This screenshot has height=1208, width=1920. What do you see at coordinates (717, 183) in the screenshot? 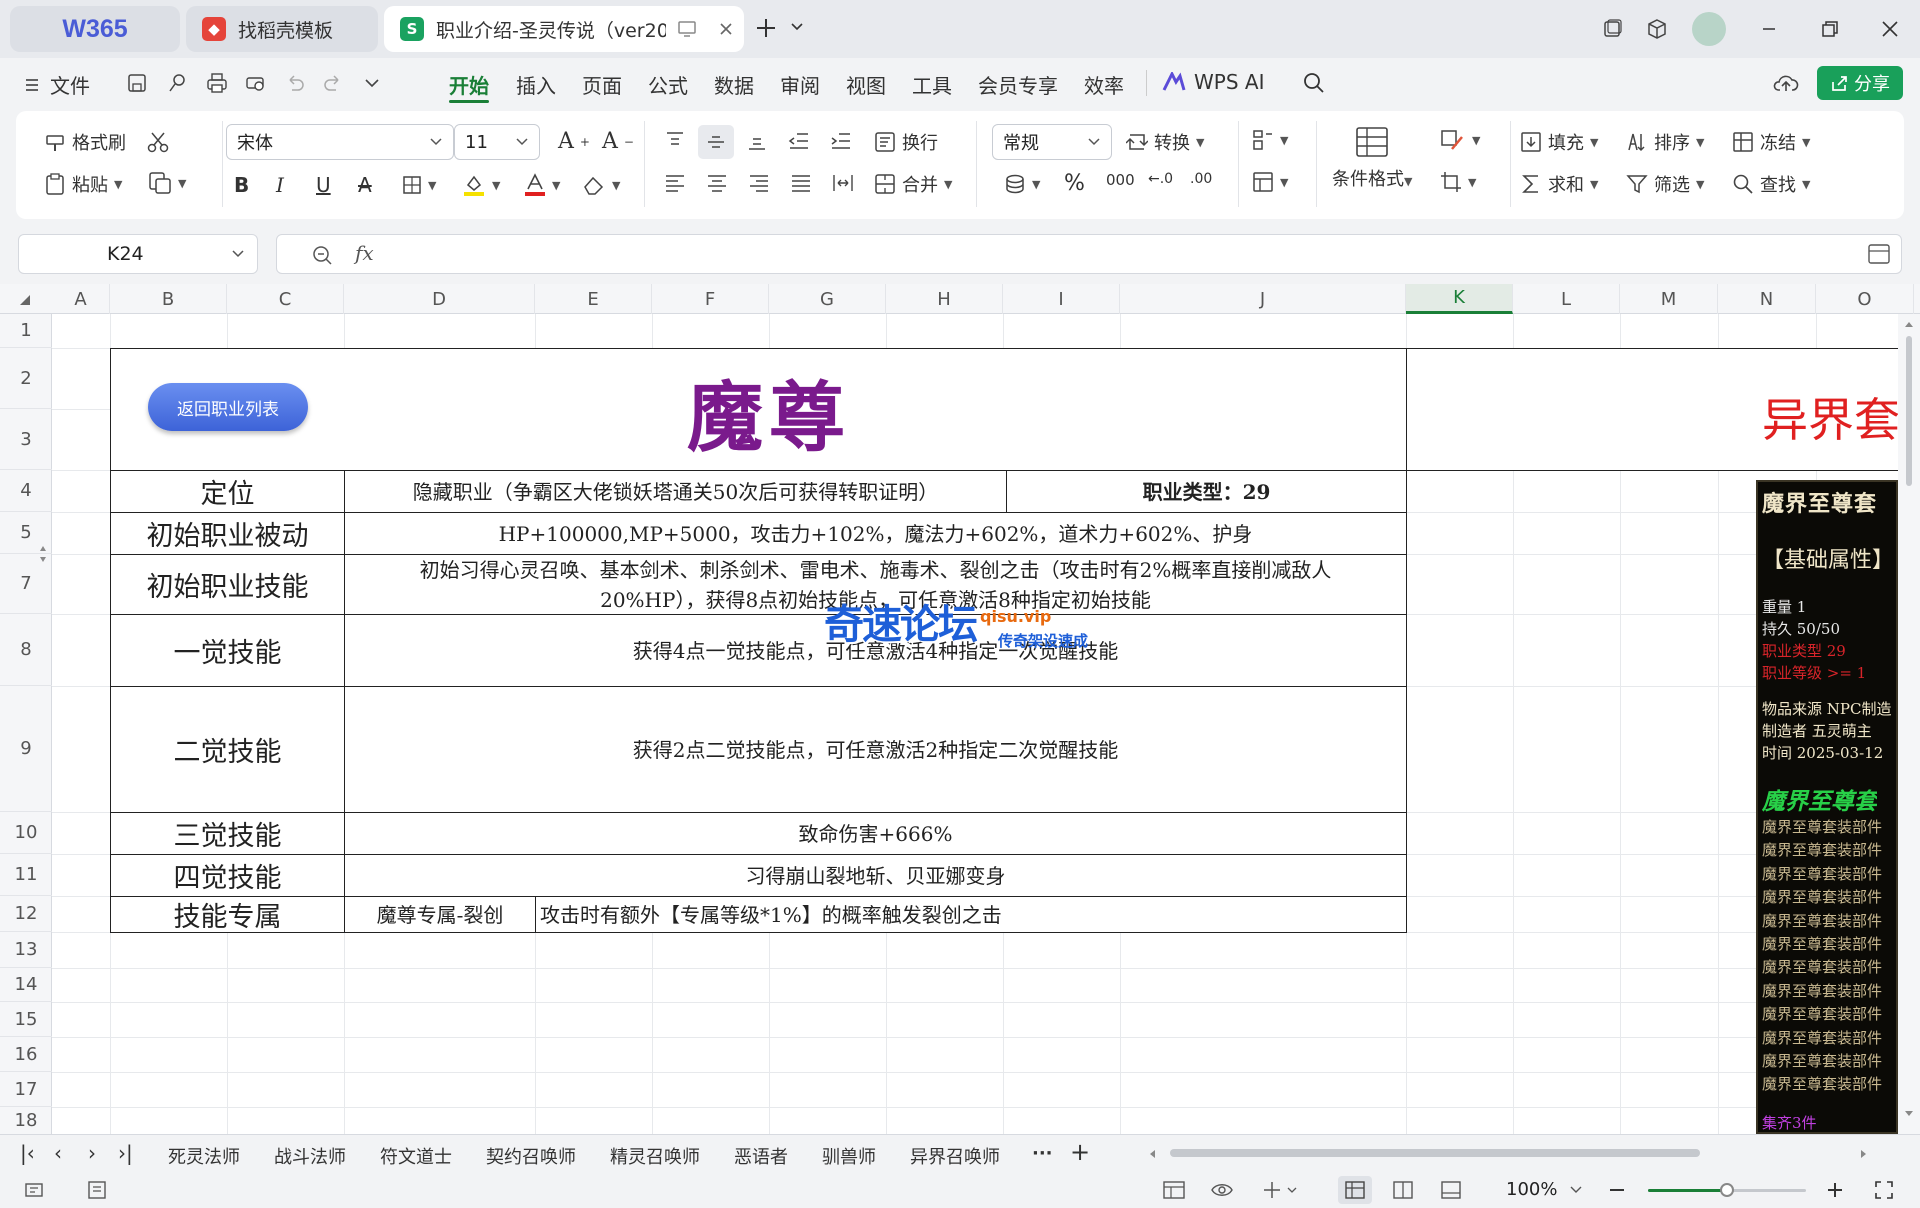
I see `align-center-icon` at bounding box center [717, 183].